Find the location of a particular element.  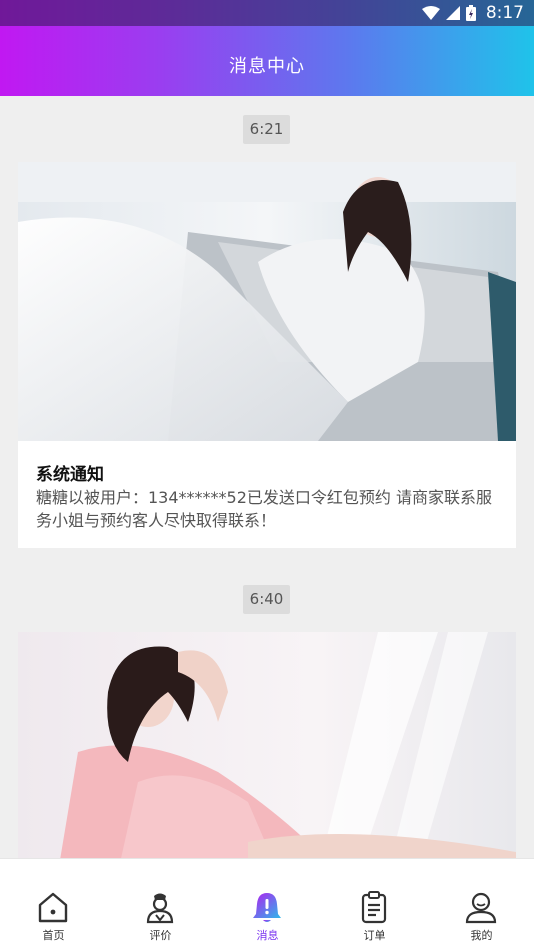

message-title: 系统通知 is located at coordinates (70, 475).